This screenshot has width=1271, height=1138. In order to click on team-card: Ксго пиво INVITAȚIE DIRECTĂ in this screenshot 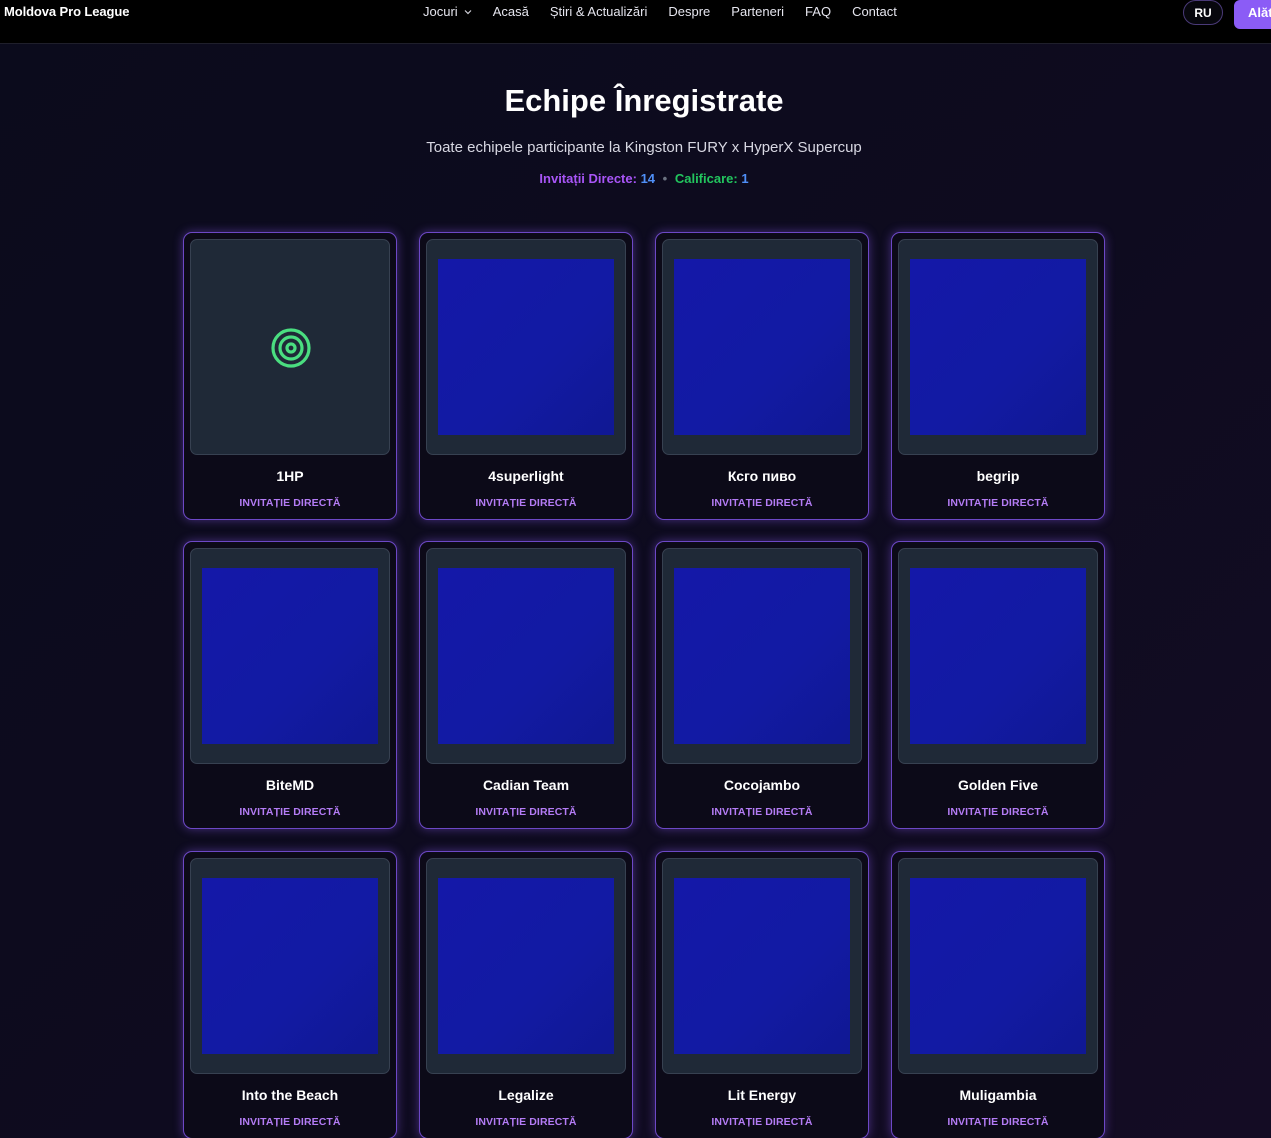, I will do `click(762, 376)`.